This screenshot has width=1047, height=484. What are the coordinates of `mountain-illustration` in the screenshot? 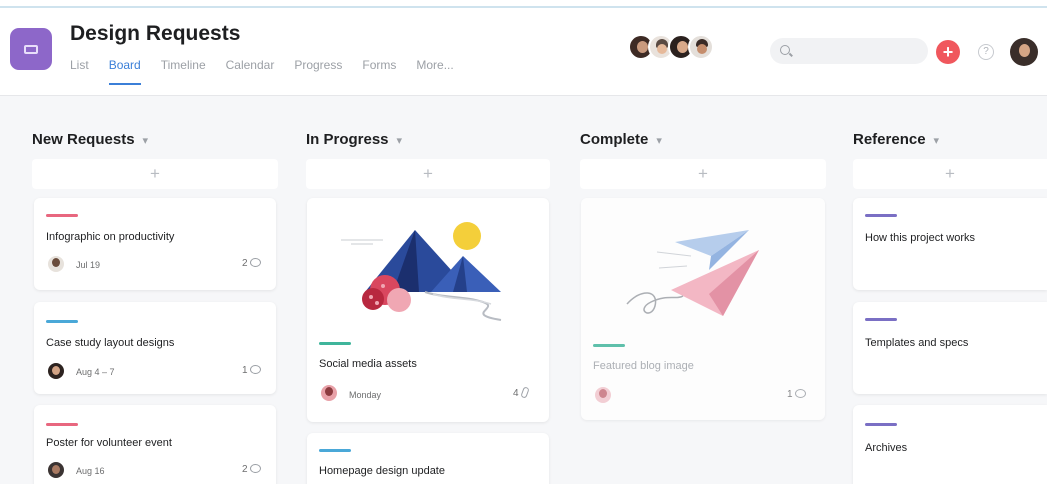 It's located at (421, 271).